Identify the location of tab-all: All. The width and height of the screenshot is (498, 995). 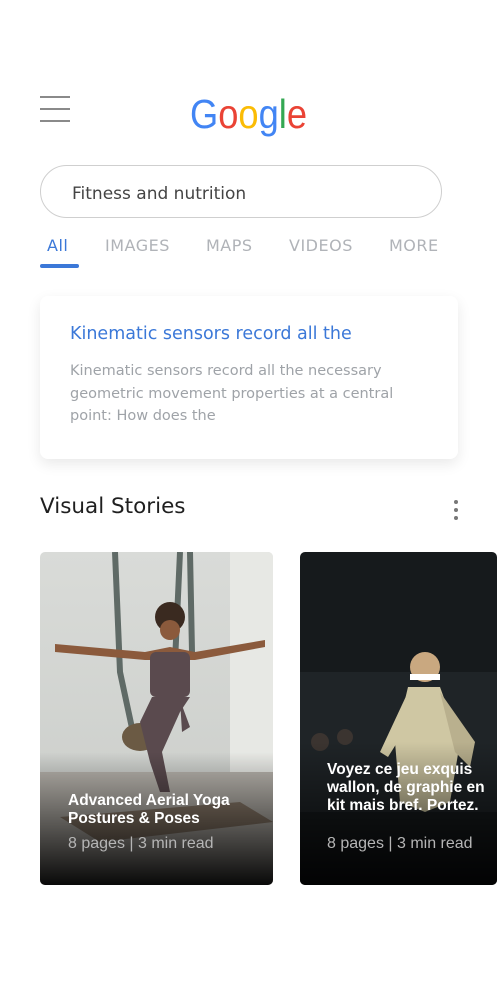
(57, 245).